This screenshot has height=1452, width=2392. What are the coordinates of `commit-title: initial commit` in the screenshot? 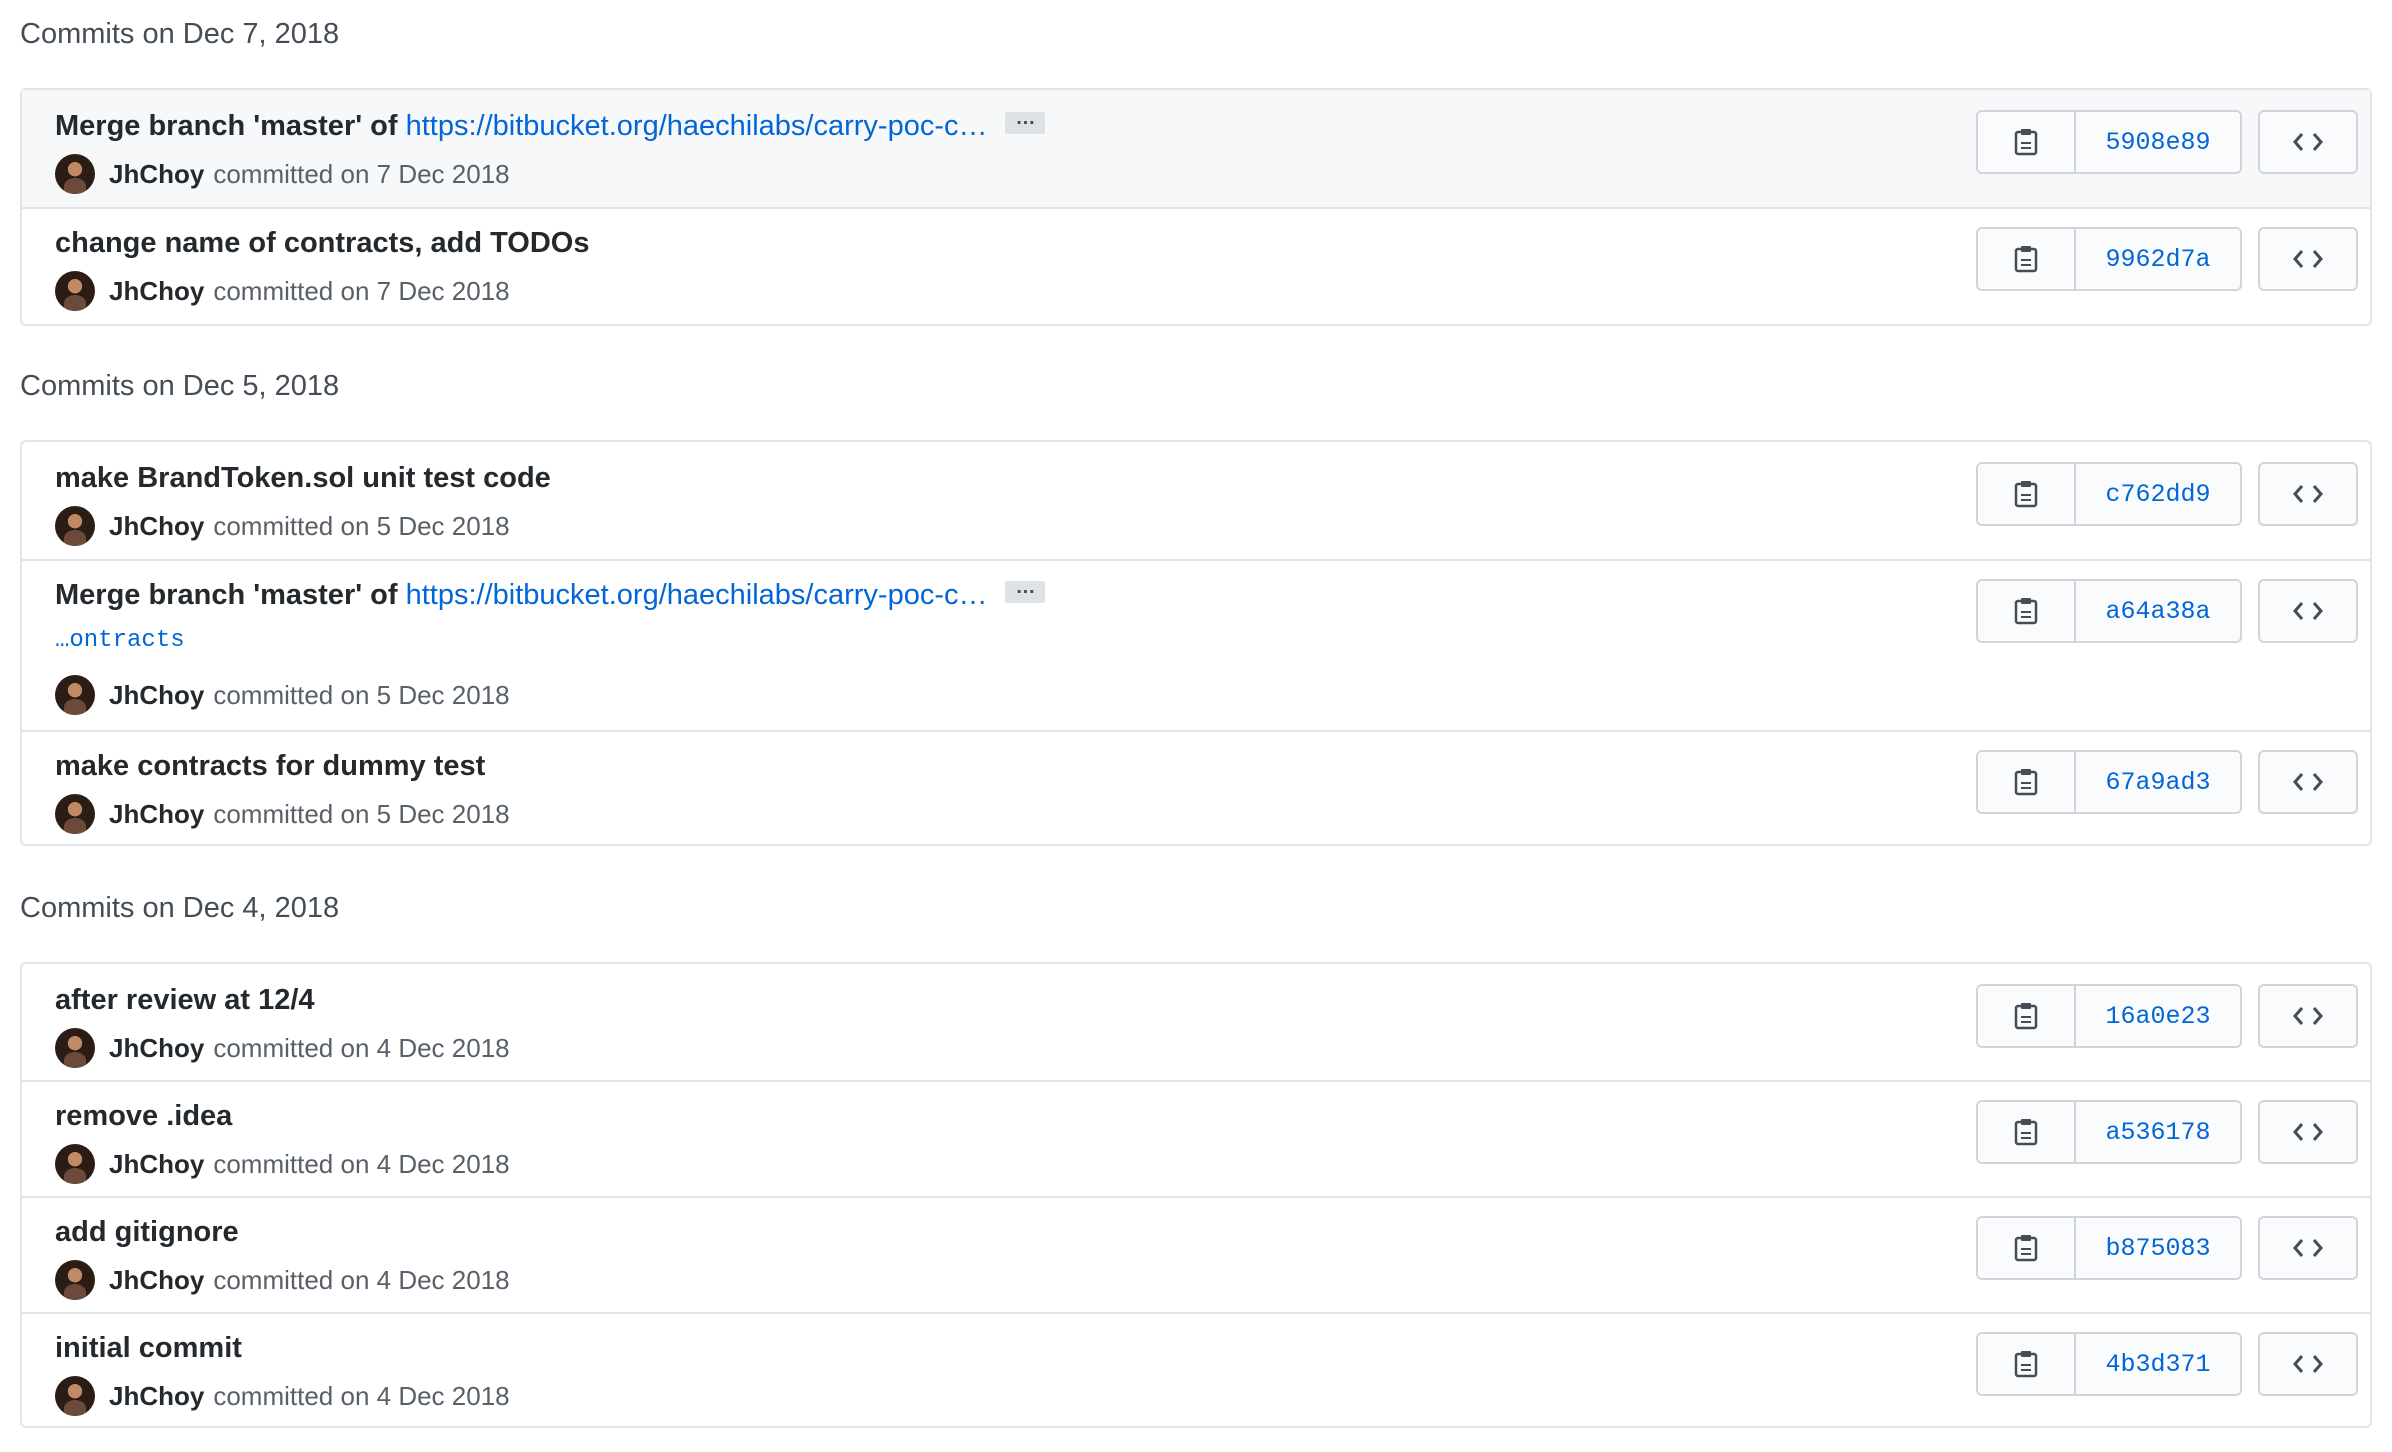 It's located at (148, 1348).